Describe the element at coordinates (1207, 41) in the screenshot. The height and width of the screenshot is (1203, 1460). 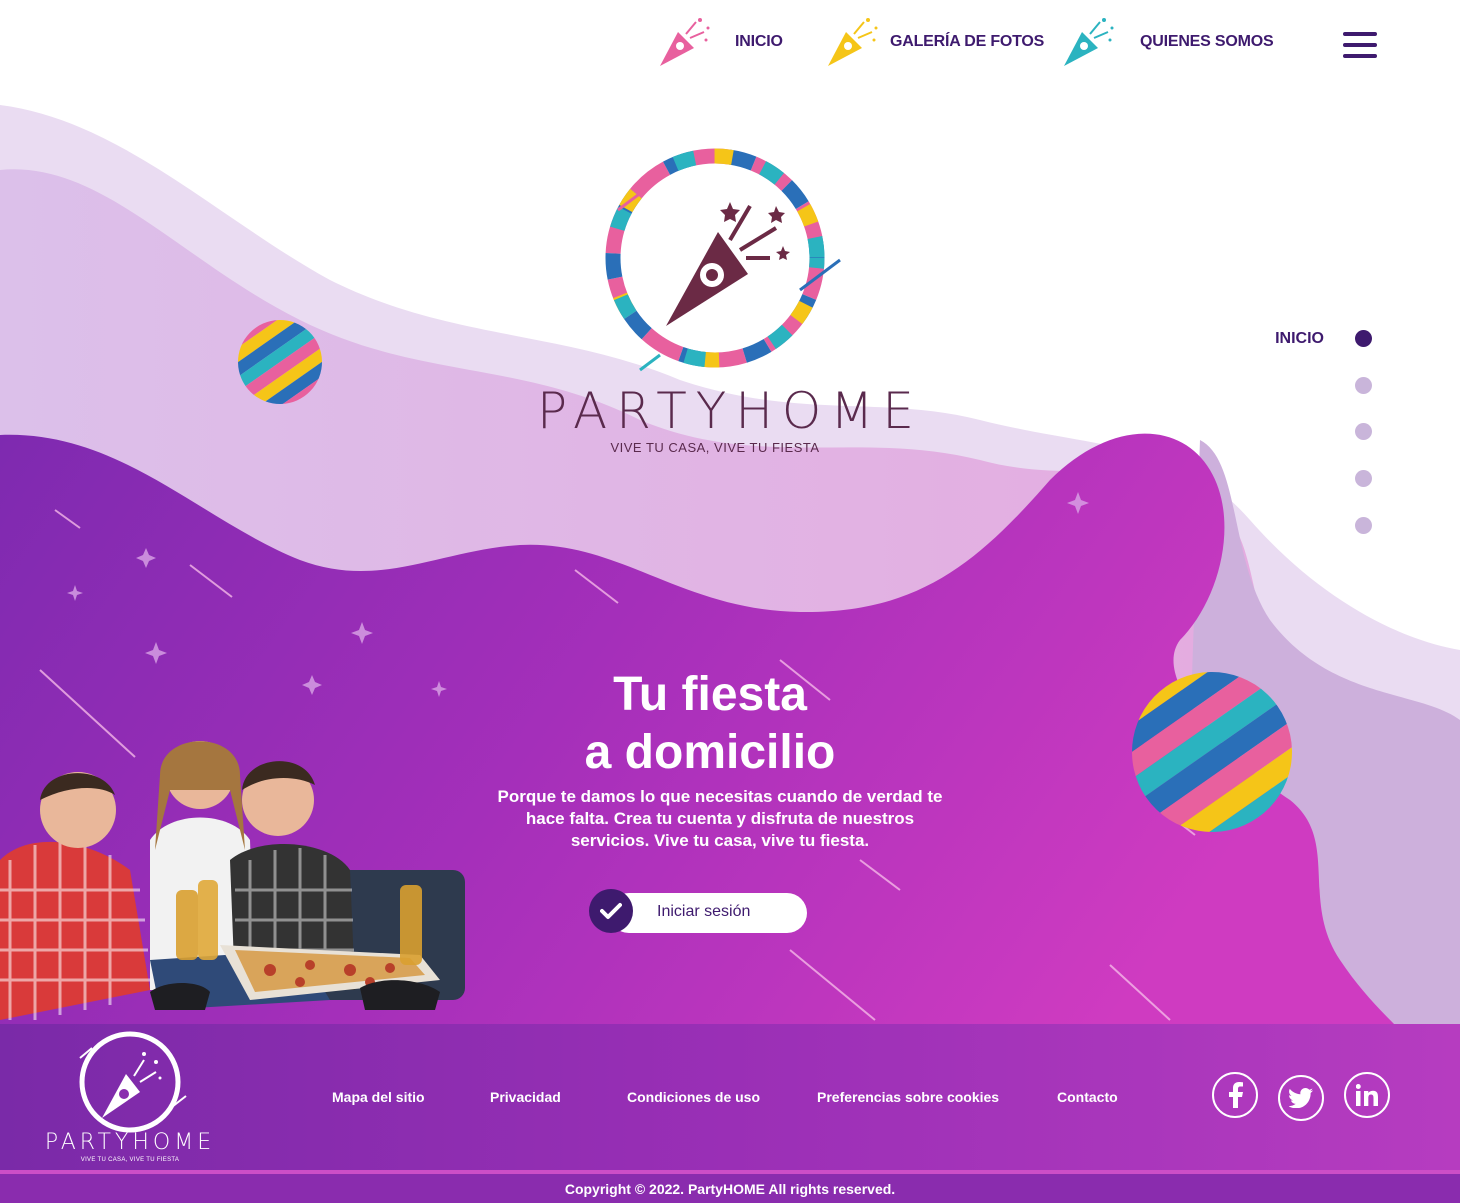
I see `nav-label: QUIENES SOMOS` at that location.